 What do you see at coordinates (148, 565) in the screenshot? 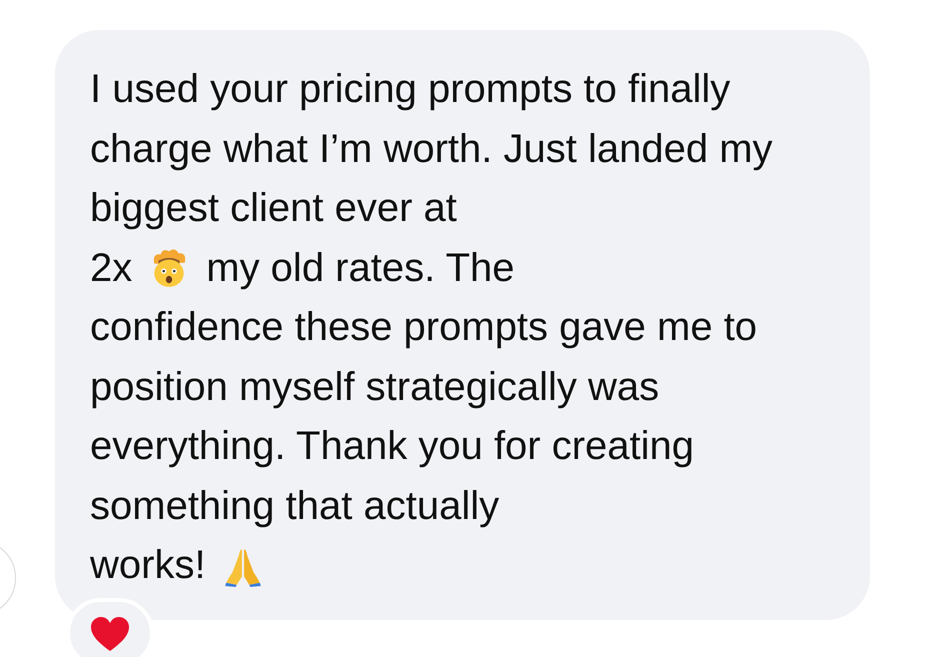
I see `message-text: works!` at bounding box center [148, 565].